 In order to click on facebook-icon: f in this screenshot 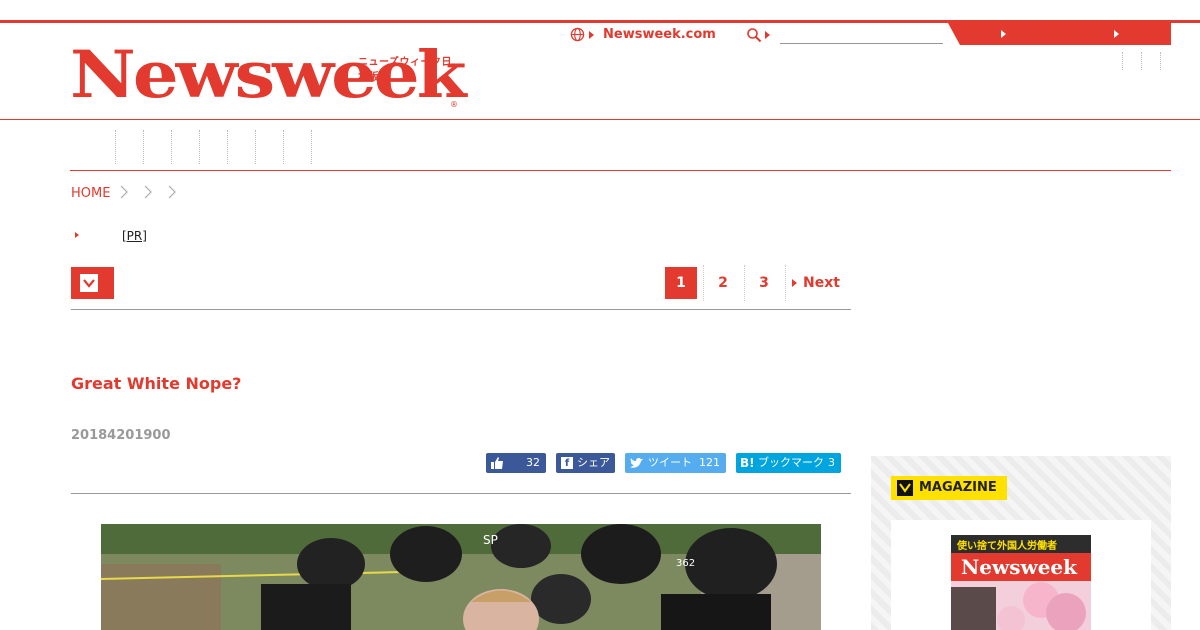, I will do `click(567, 463)`.